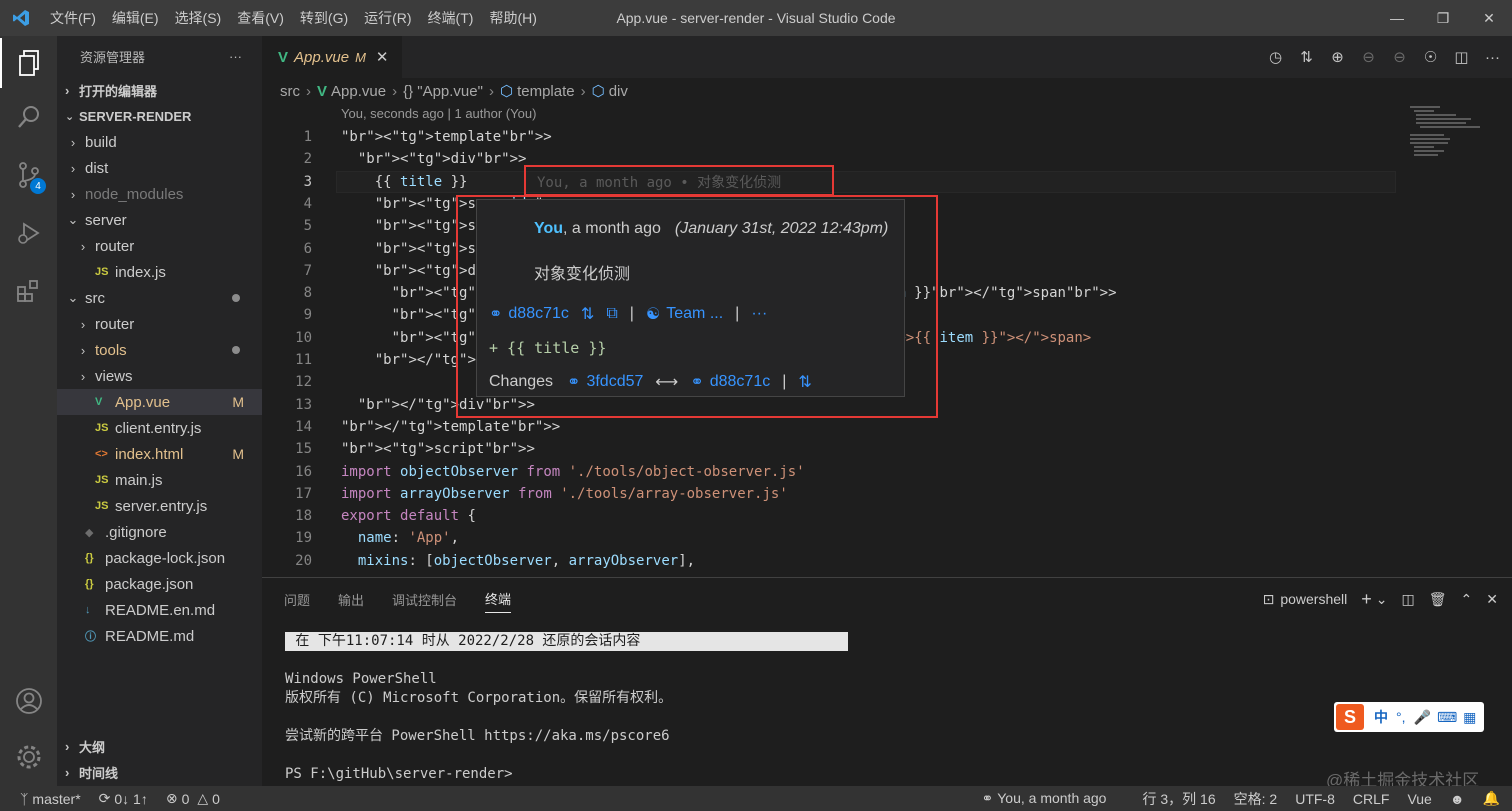 This screenshot has width=1512, height=811. What do you see at coordinates (159, 350) in the screenshot?
I see `tree-folder: › tools` at bounding box center [159, 350].